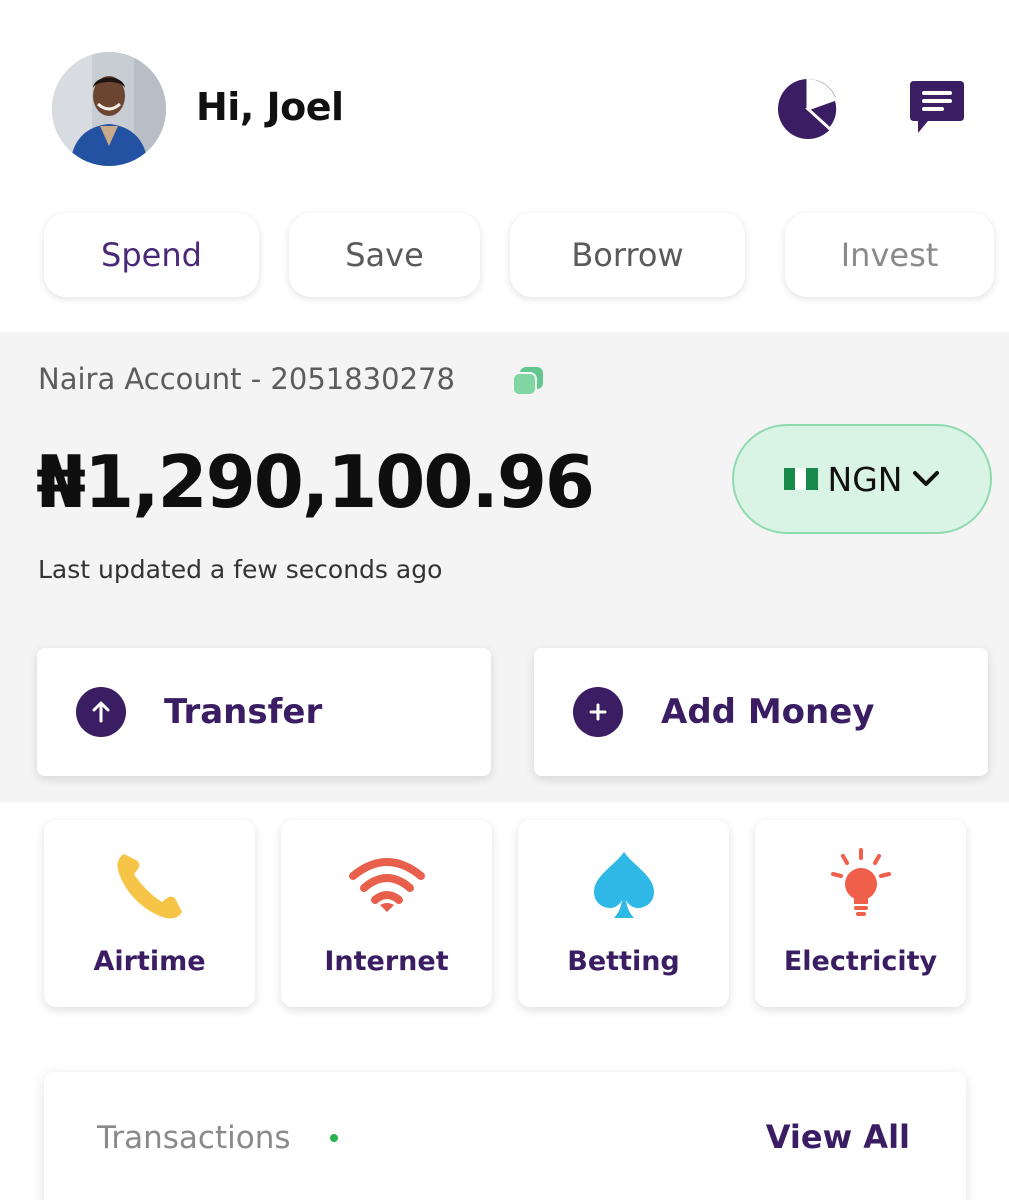  What do you see at coordinates (149, 886) in the screenshot?
I see `phone-icon` at bounding box center [149, 886].